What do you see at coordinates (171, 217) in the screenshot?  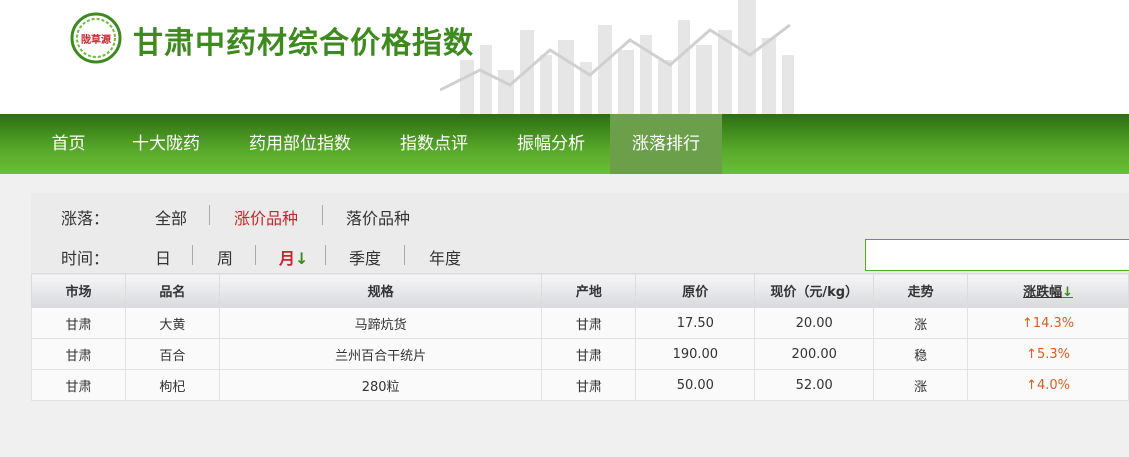 I see `filter-all: 全部` at bounding box center [171, 217].